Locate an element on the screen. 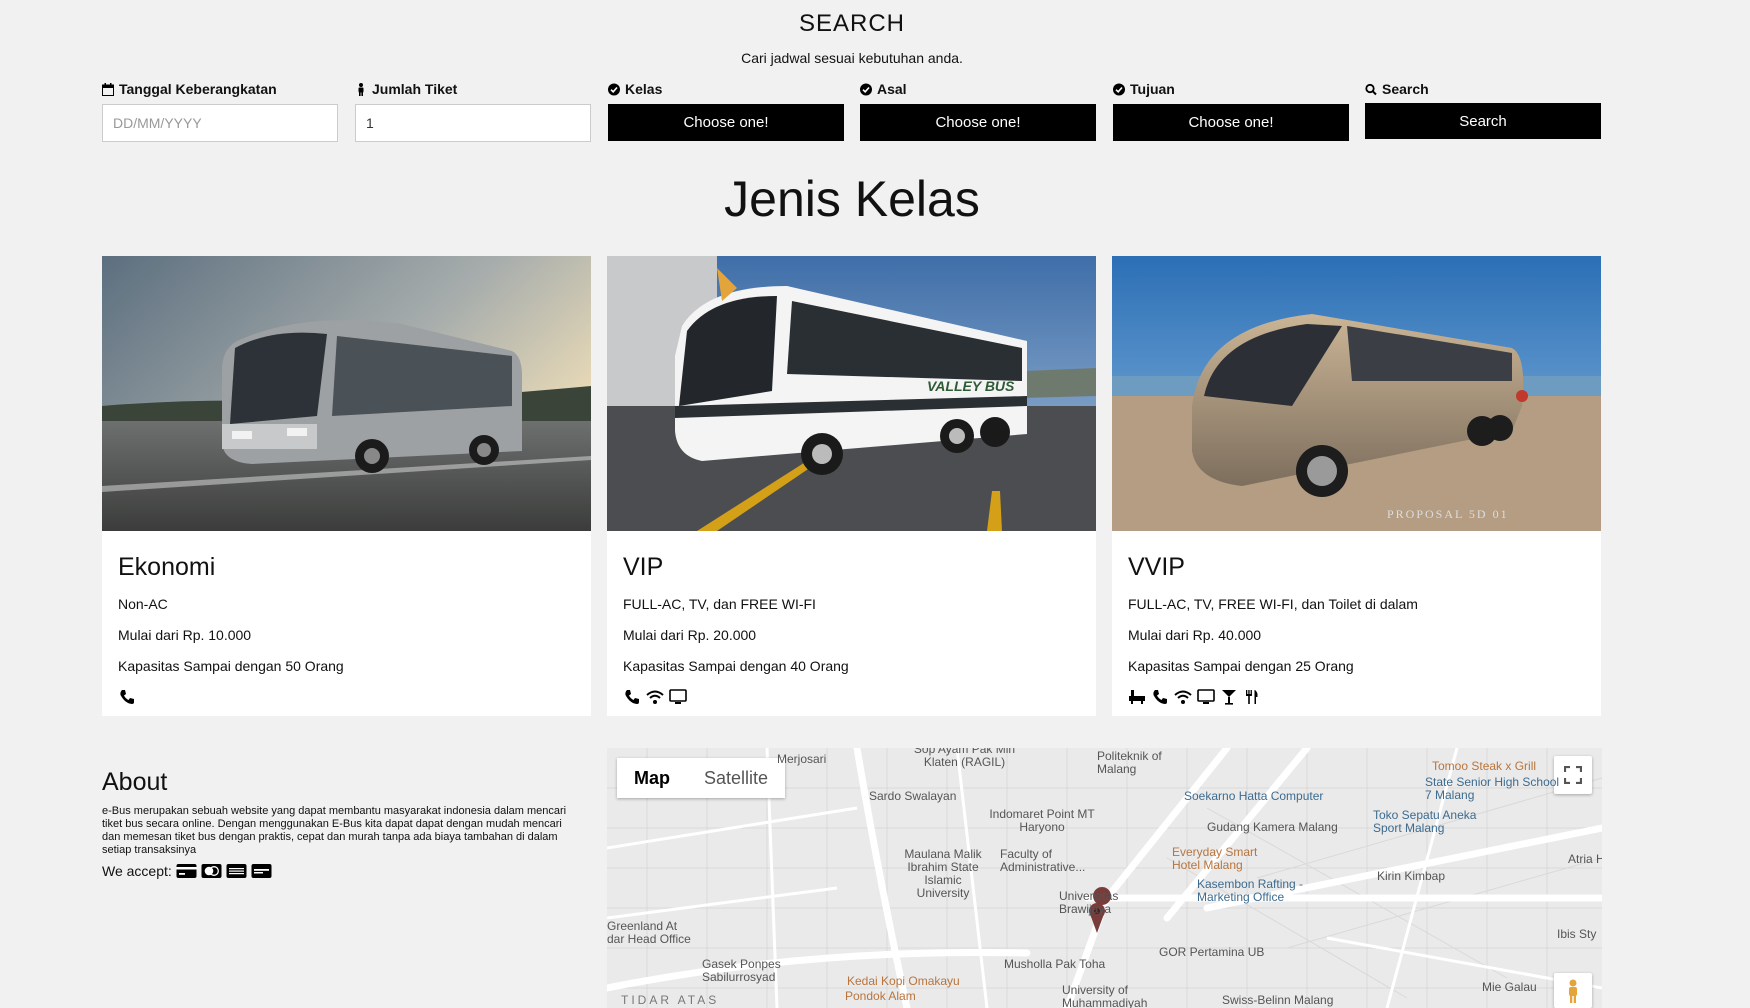 This screenshot has width=1750, height=1008. search-subtitle: Cari jadwal sesuai kebutuhan anda. is located at coordinates (852, 58).